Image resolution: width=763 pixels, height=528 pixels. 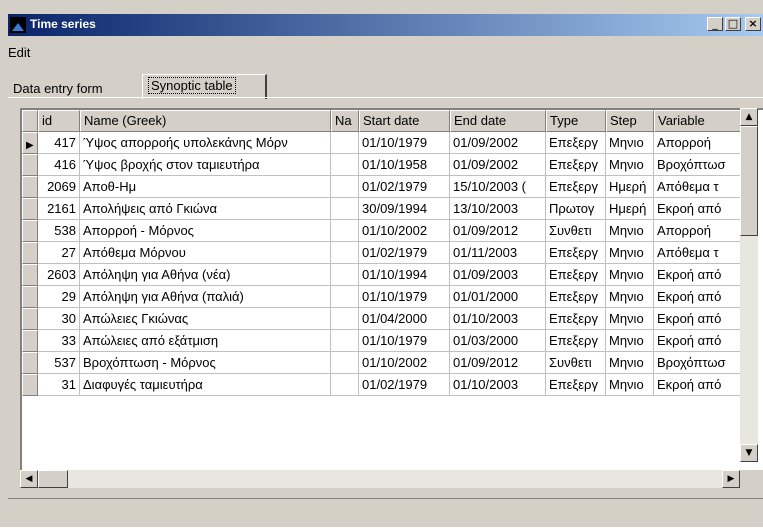 I want to click on name-cell: Απολήψεις από Γκιώνα, so click(x=205, y=209).